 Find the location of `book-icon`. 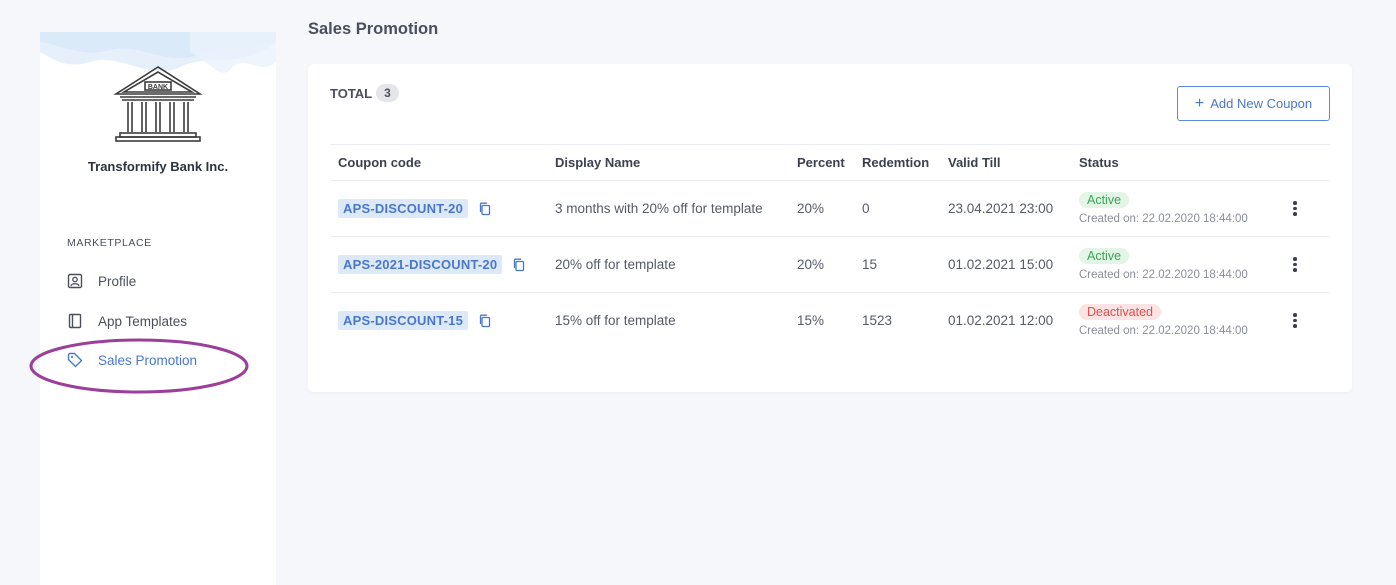

book-icon is located at coordinates (75, 321).